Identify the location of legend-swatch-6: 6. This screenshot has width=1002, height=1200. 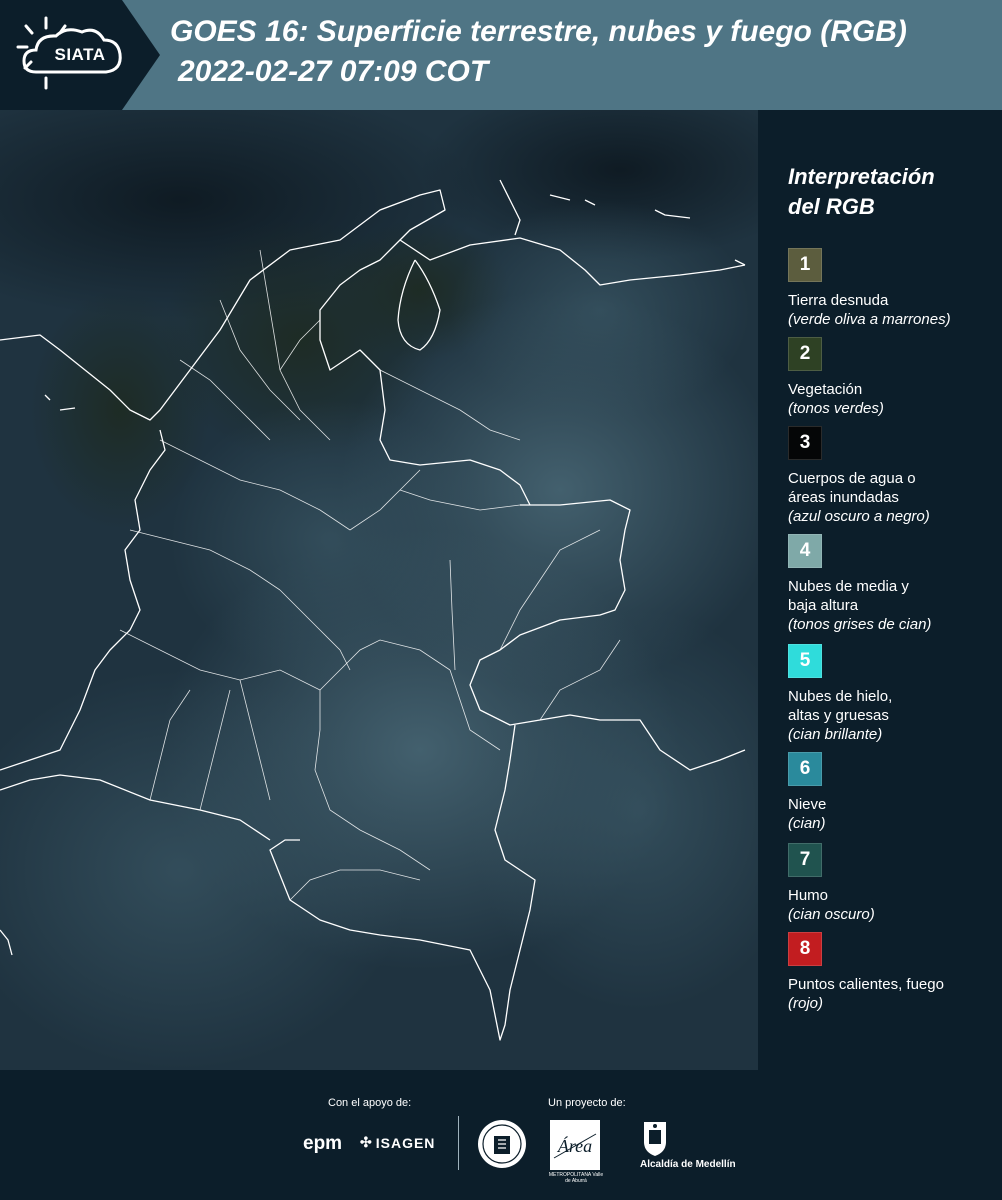
(805, 769).